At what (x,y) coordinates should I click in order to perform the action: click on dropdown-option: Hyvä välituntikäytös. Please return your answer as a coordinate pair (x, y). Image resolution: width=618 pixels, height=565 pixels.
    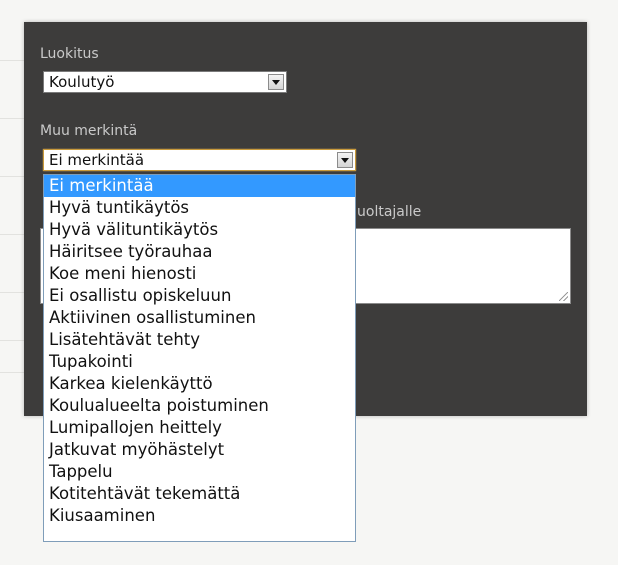
    Looking at the image, I should click on (199, 230).